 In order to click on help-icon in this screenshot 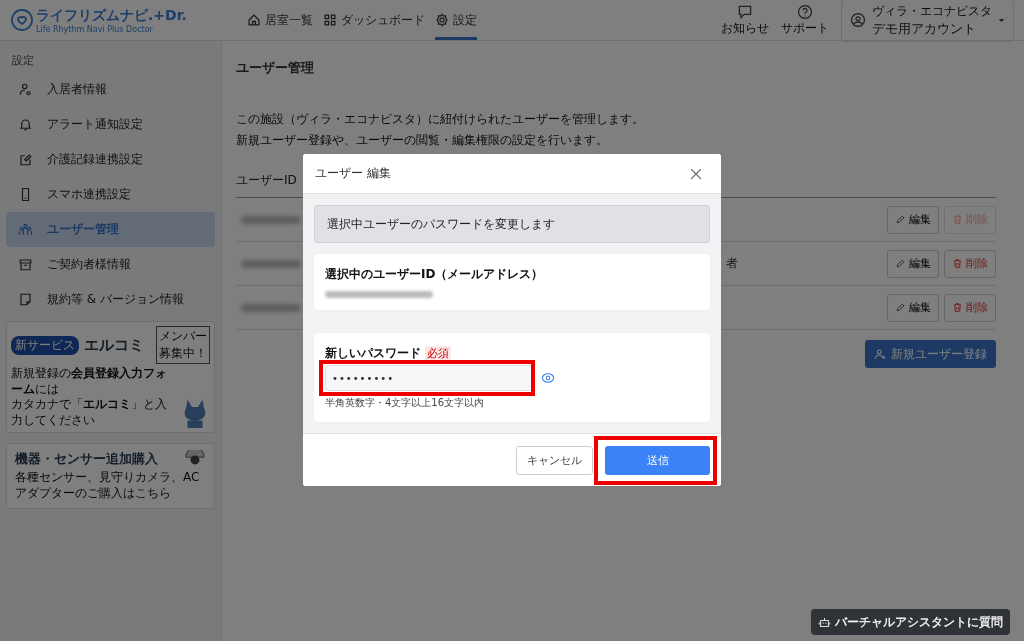, I will do `click(805, 11)`.